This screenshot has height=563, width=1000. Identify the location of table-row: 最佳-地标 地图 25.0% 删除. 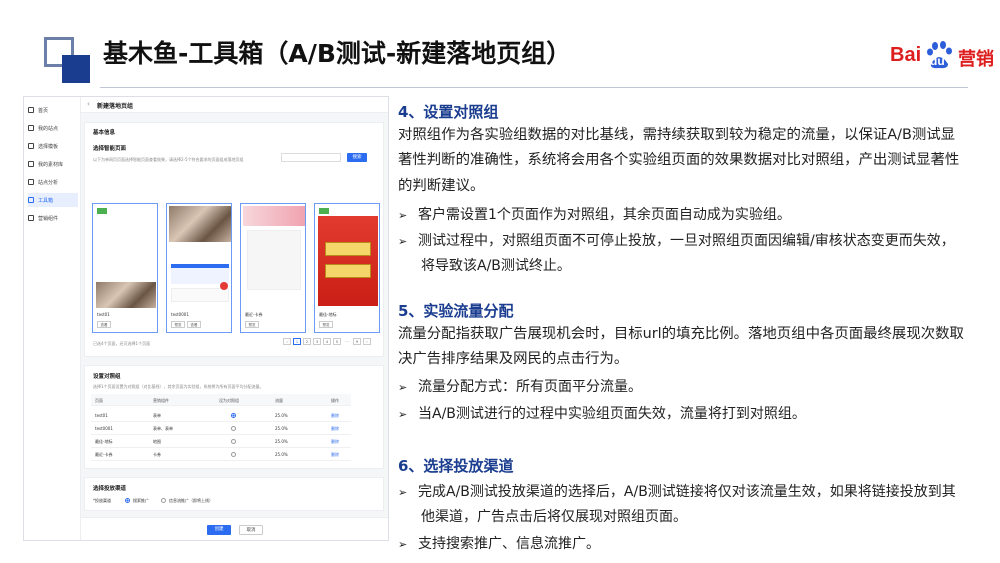
(221, 442).